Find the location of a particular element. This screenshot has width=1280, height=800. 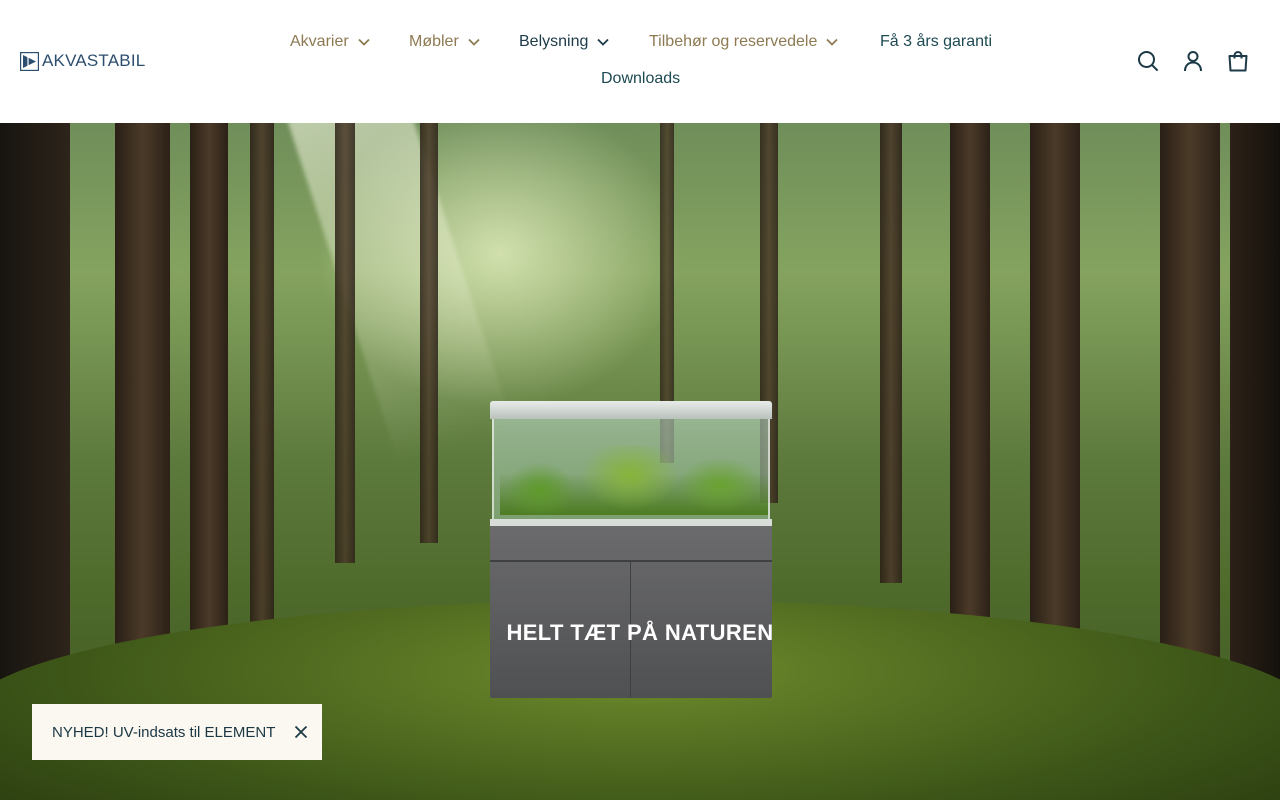

header-actions is located at coordinates (1193, 61).